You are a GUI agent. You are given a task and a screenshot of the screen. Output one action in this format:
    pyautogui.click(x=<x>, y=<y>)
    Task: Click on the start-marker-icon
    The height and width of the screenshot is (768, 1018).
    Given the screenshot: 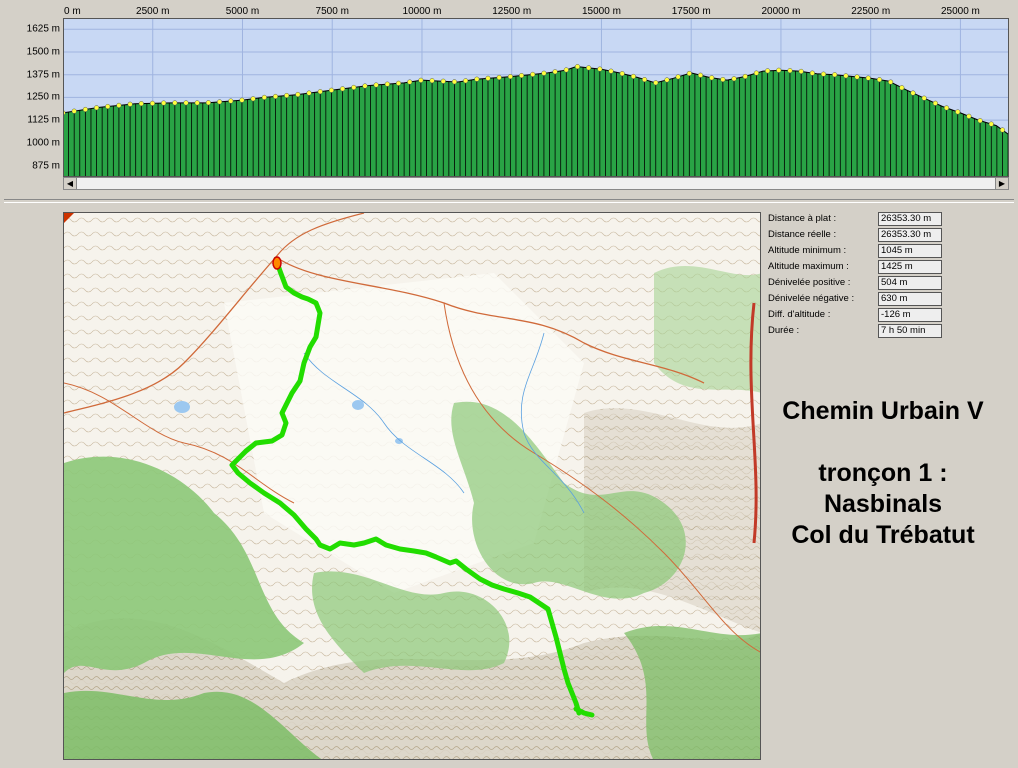 What is the action you would take?
    pyautogui.click(x=277, y=263)
    